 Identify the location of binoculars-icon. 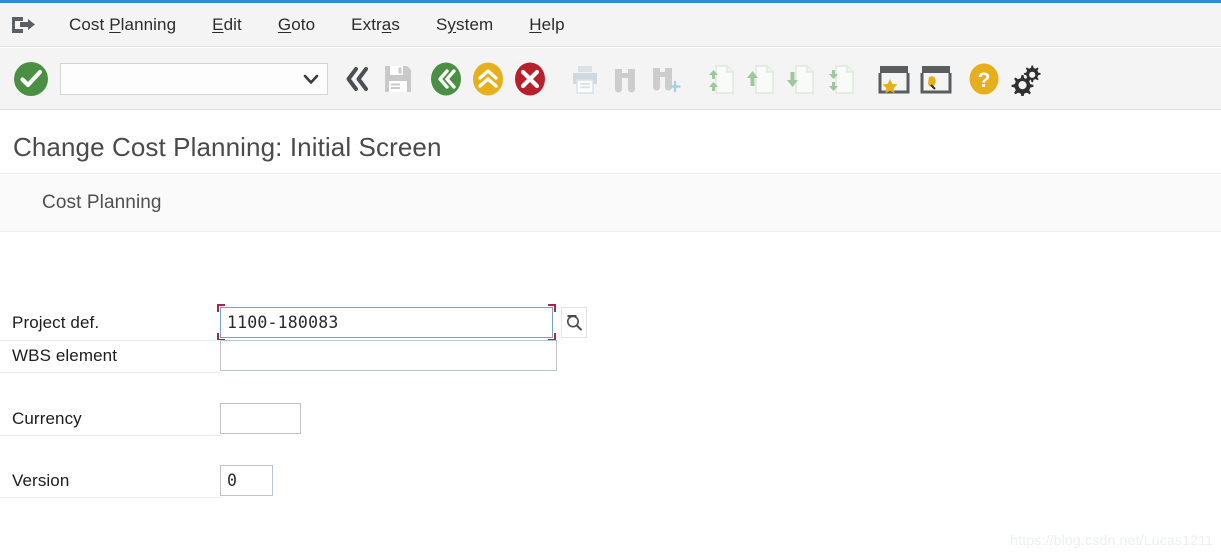
(625, 80).